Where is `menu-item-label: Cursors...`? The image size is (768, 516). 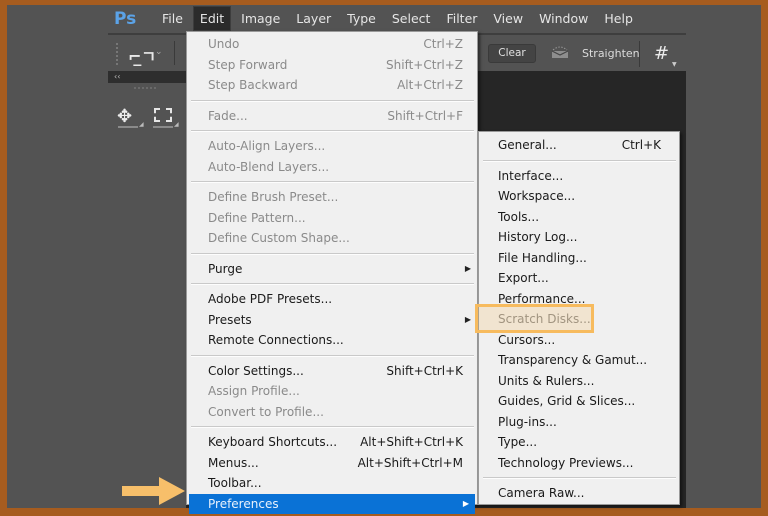 menu-item-label: Cursors... is located at coordinates (527, 339).